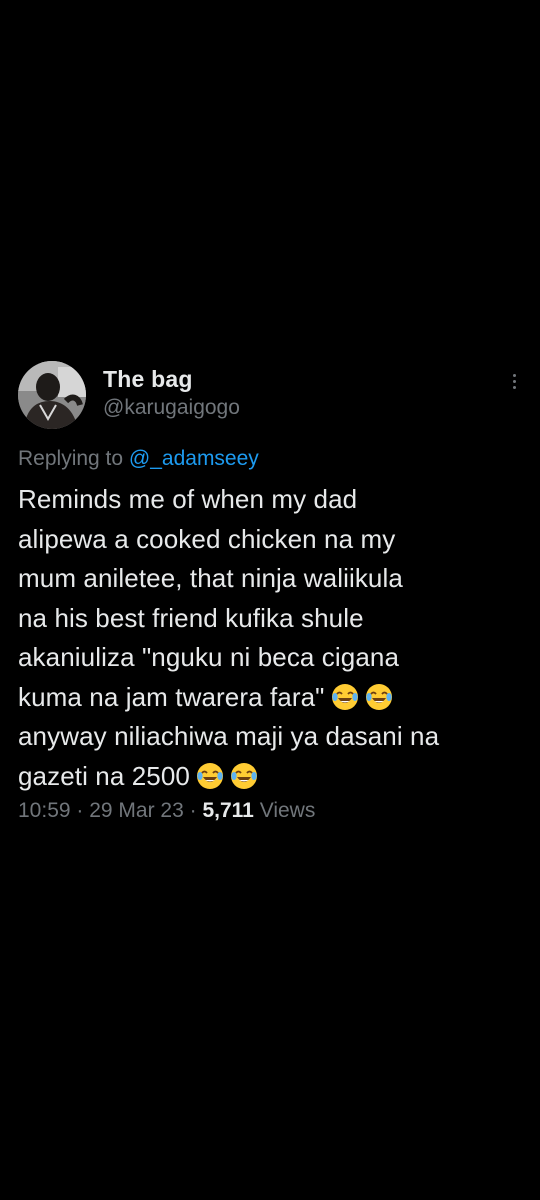 This screenshot has width=540, height=1200. Describe the element at coordinates (104, 775) in the screenshot. I see `tweet-text-segment: gazeti na 2500` at that location.